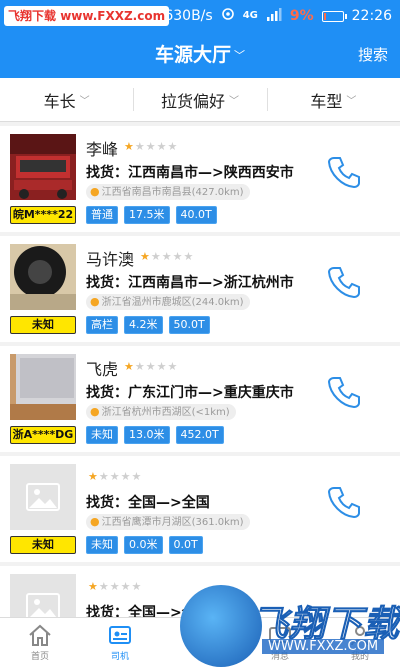  I want to click on filter-bar: 车长 ﹀ 拉货偏好 ﹀ 车型 ﹀, so click(200, 100).